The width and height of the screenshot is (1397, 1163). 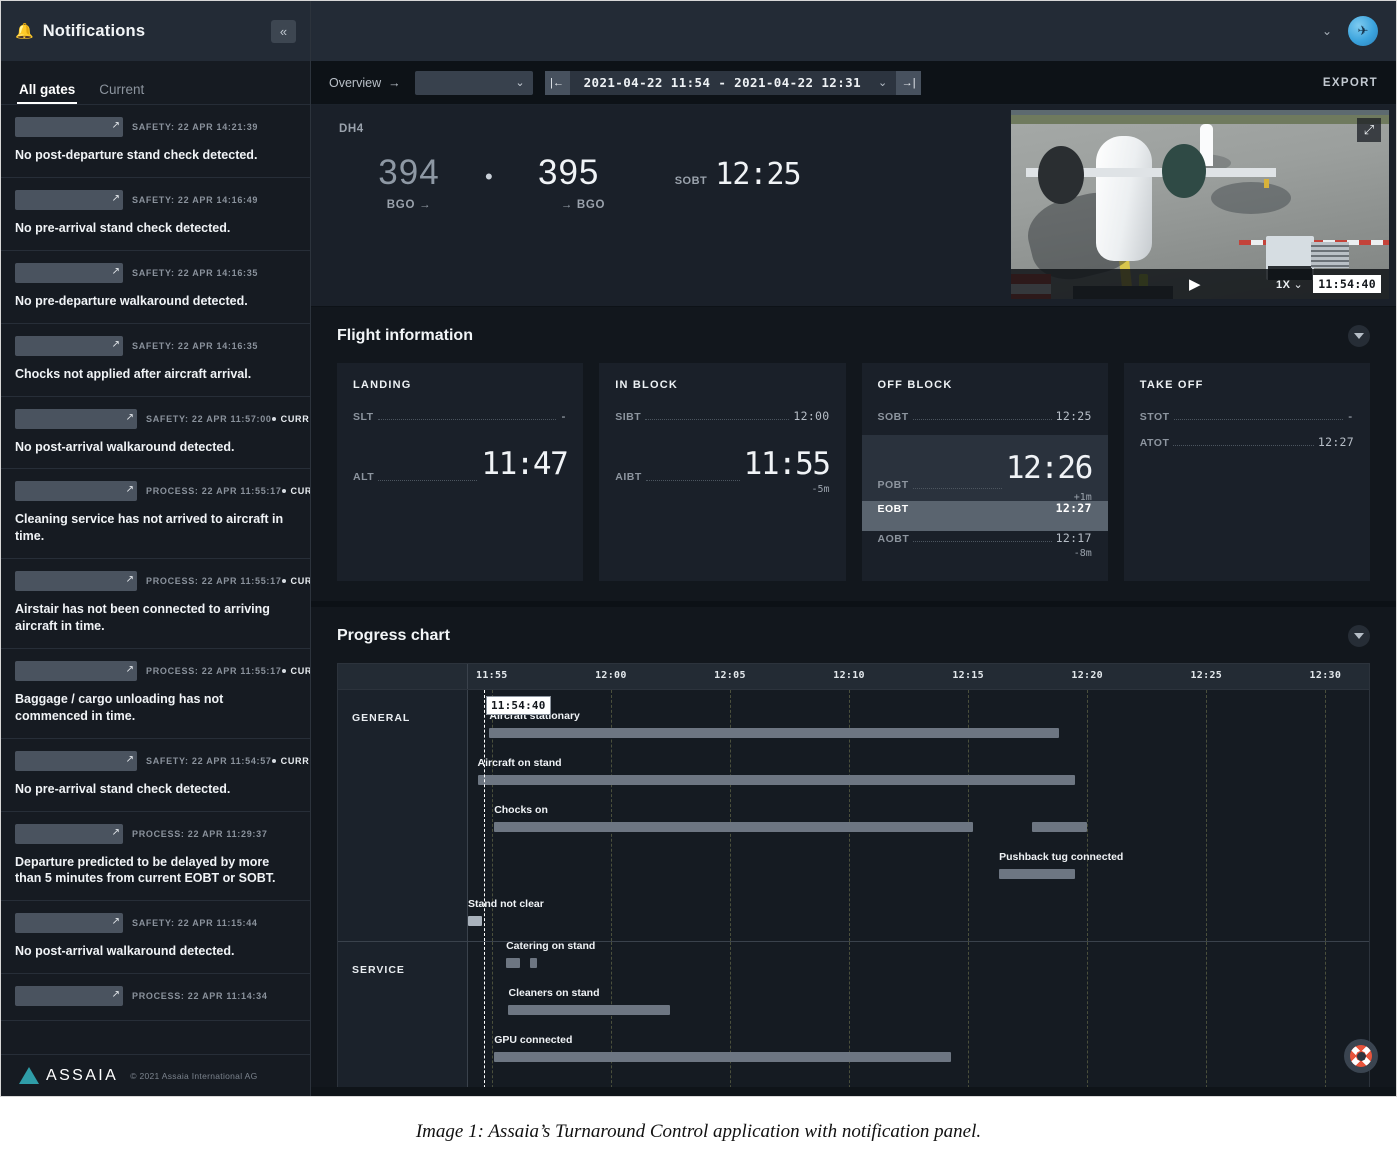 What do you see at coordinates (1363, 31) in the screenshot?
I see `avatar: ✈` at bounding box center [1363, 31].